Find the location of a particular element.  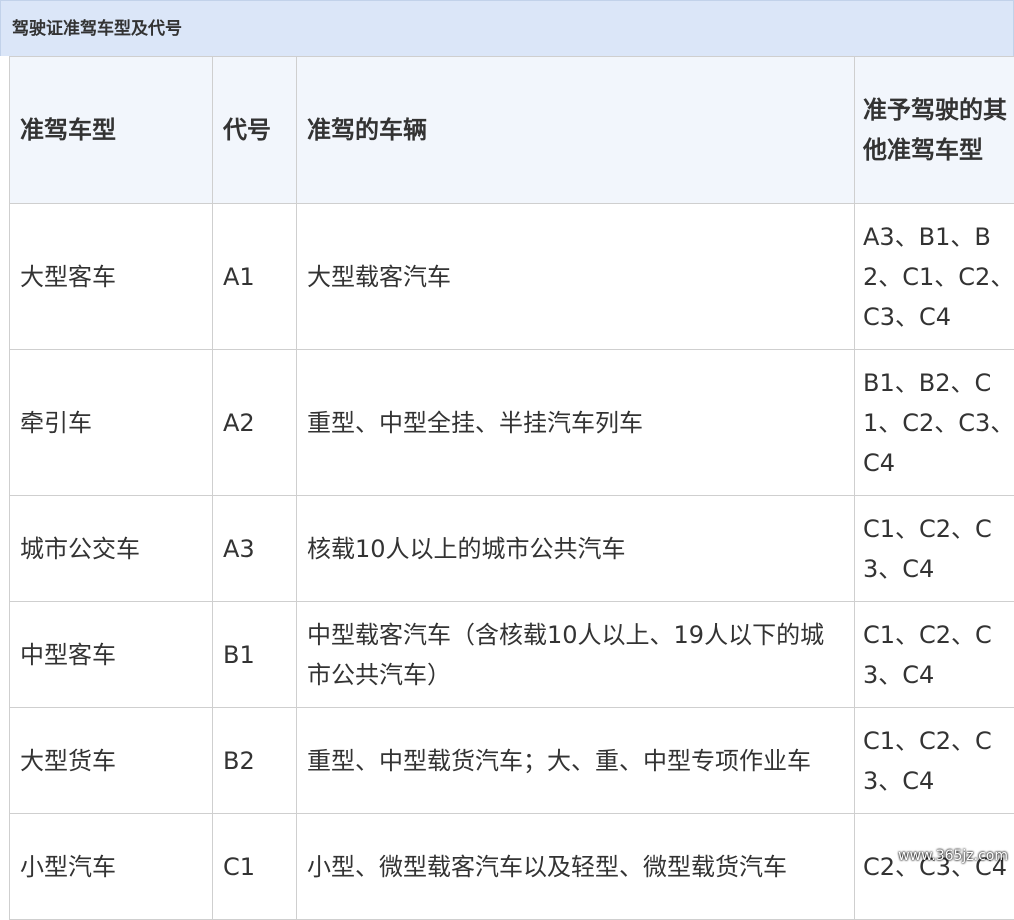

header-vehicles: 准驾的车辆 is located at coordinates (576, 130).